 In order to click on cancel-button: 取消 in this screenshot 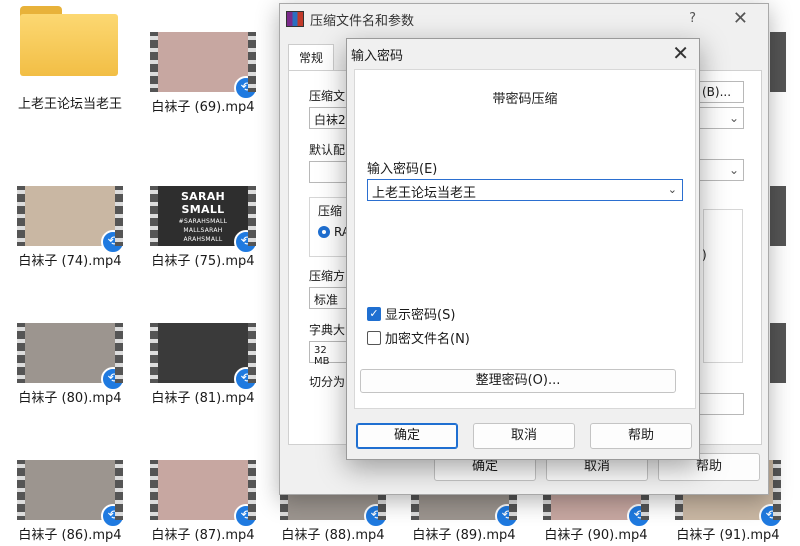, I will do `click(524, 436)`.